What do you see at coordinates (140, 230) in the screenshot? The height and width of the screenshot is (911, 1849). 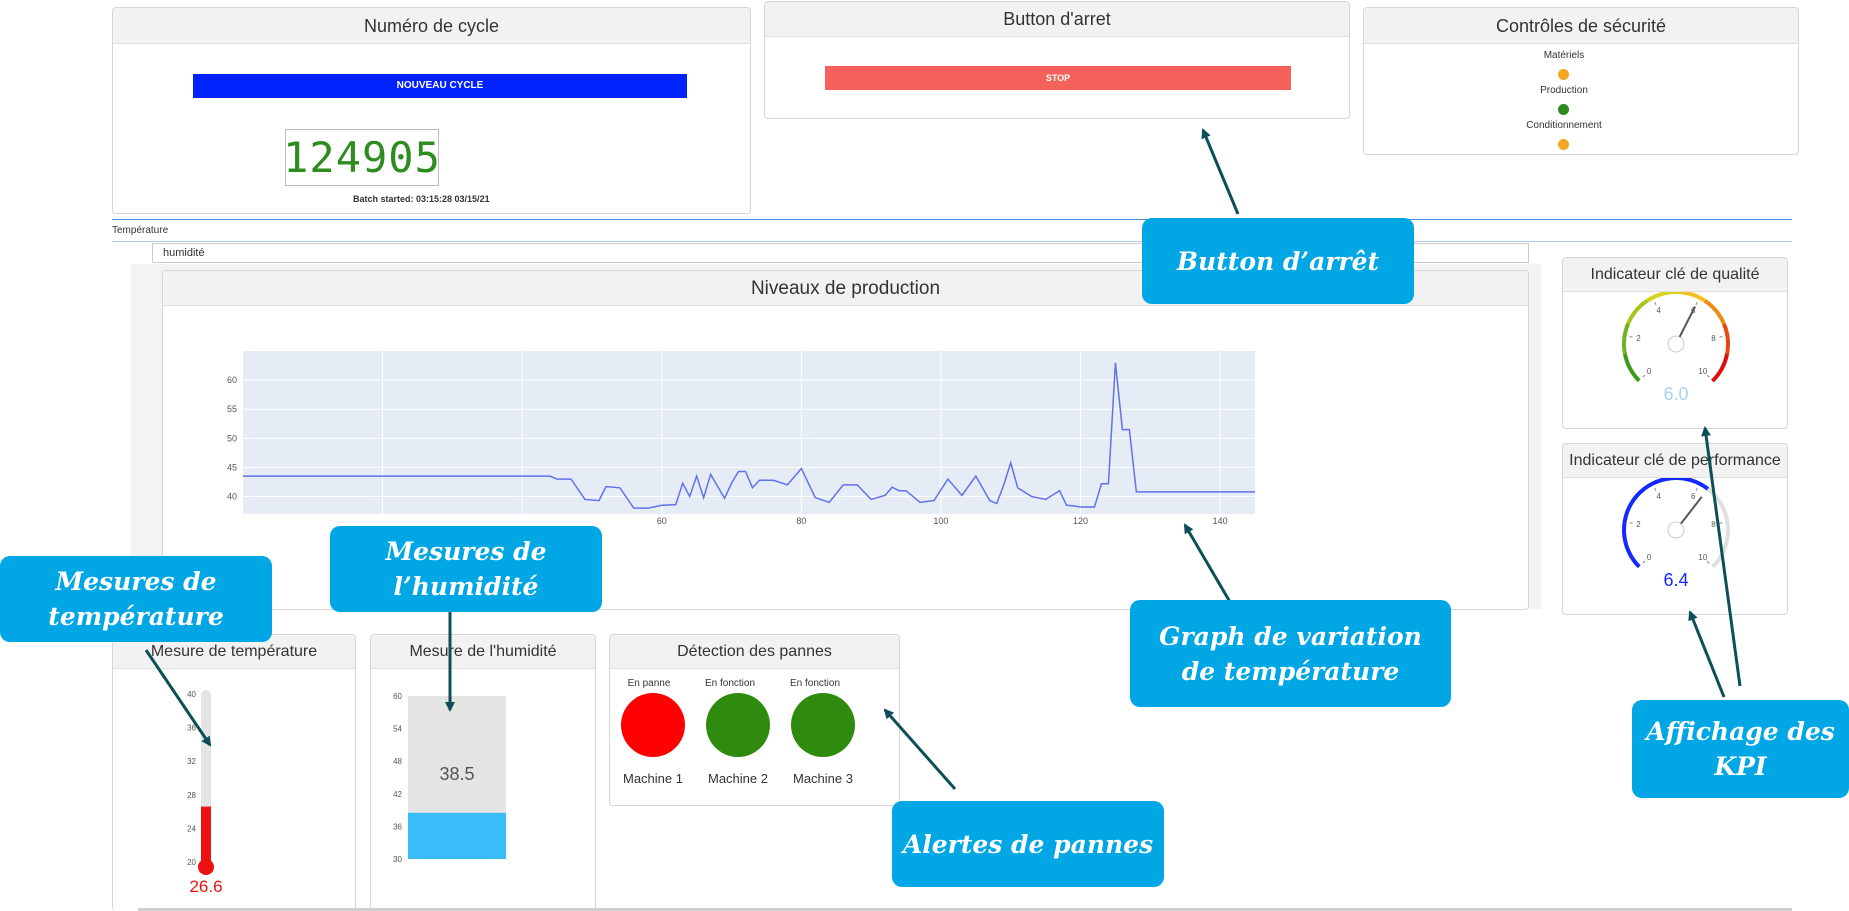 I see `tab-temperature: Température` at bounding box center [140, 230].